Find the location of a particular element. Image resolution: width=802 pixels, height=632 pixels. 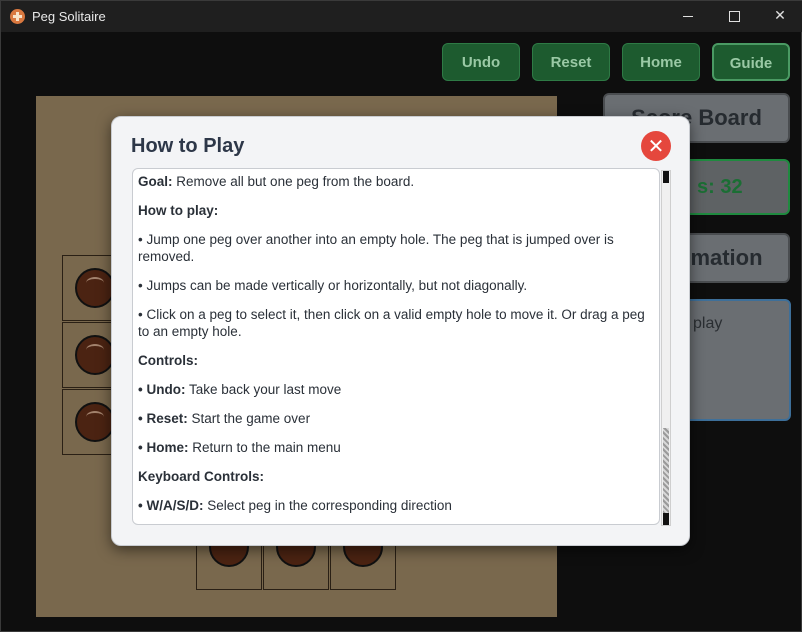

window-title: Peg Solitaire is located at coordinates (69, 16).